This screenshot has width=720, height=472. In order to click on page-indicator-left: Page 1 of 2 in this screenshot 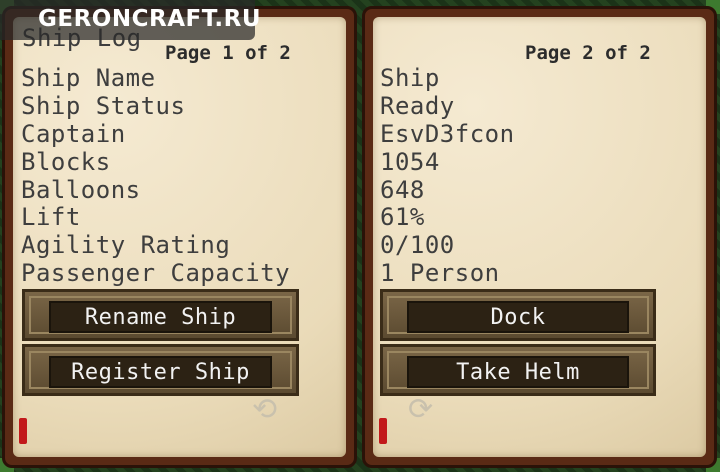, I will do `click(228, 53)`.